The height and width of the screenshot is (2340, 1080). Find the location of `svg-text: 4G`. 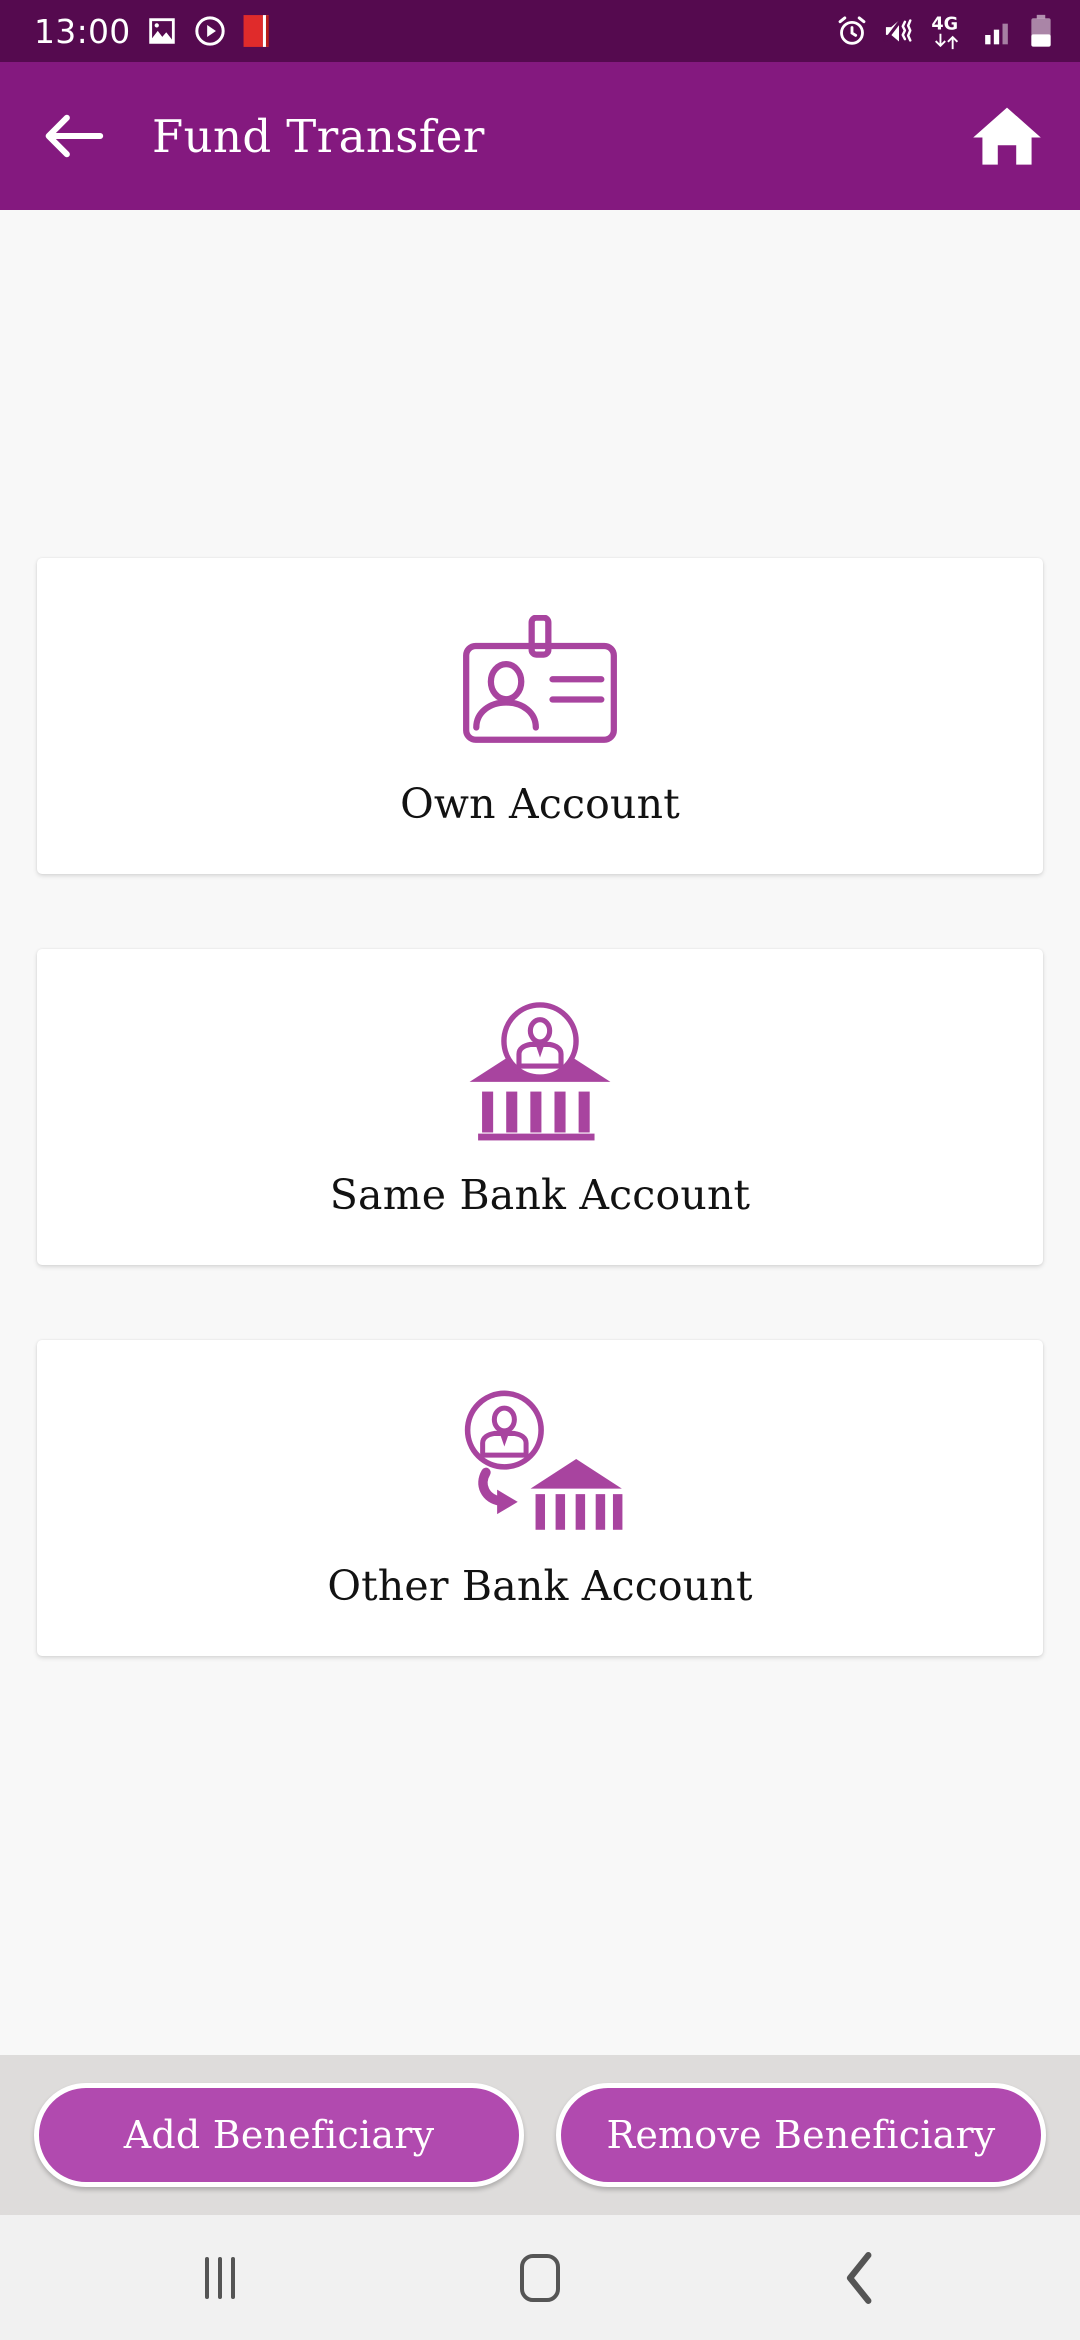

svg-text: 4G is located at coordinates (944, 25).